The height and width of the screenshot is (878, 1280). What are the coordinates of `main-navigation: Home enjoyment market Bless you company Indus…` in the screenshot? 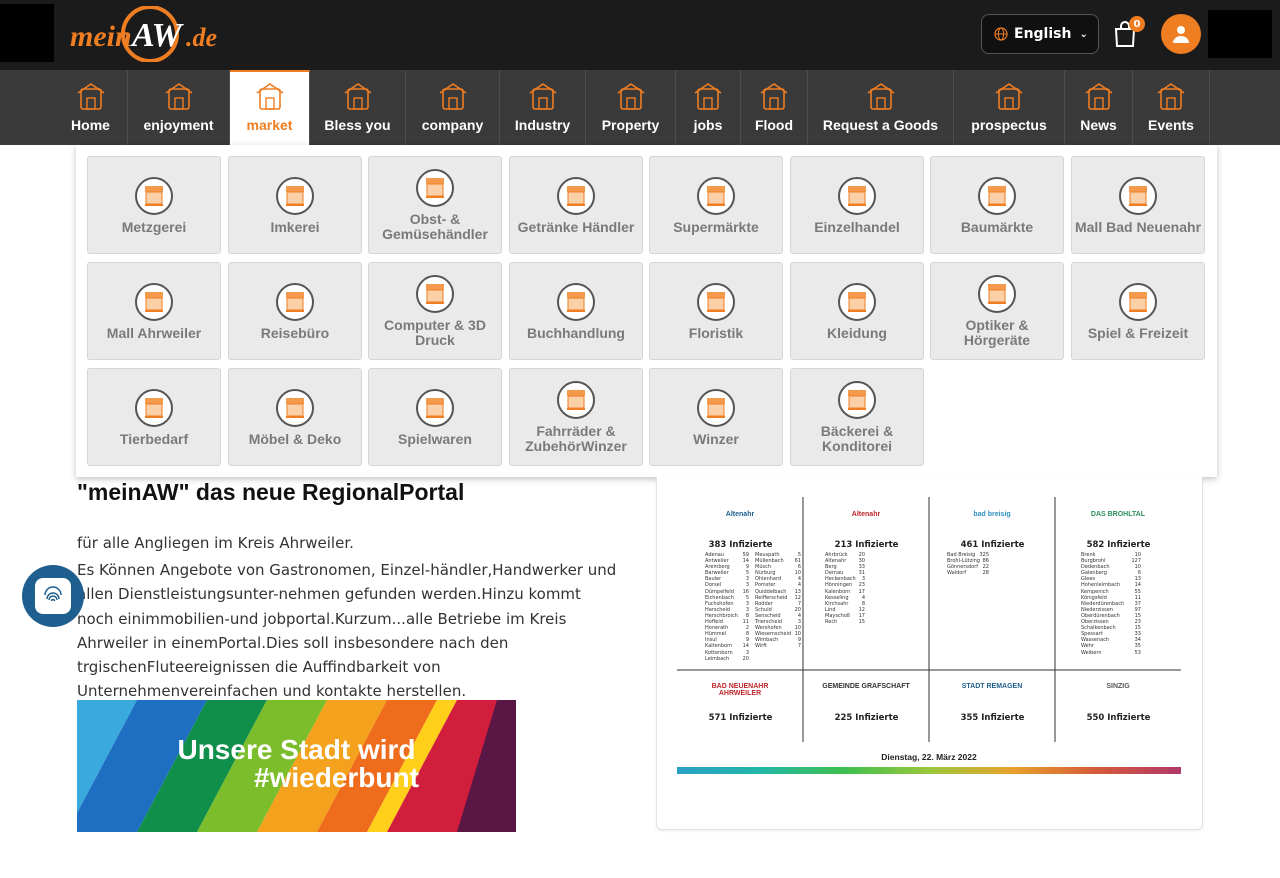 It's located at (640, 107).